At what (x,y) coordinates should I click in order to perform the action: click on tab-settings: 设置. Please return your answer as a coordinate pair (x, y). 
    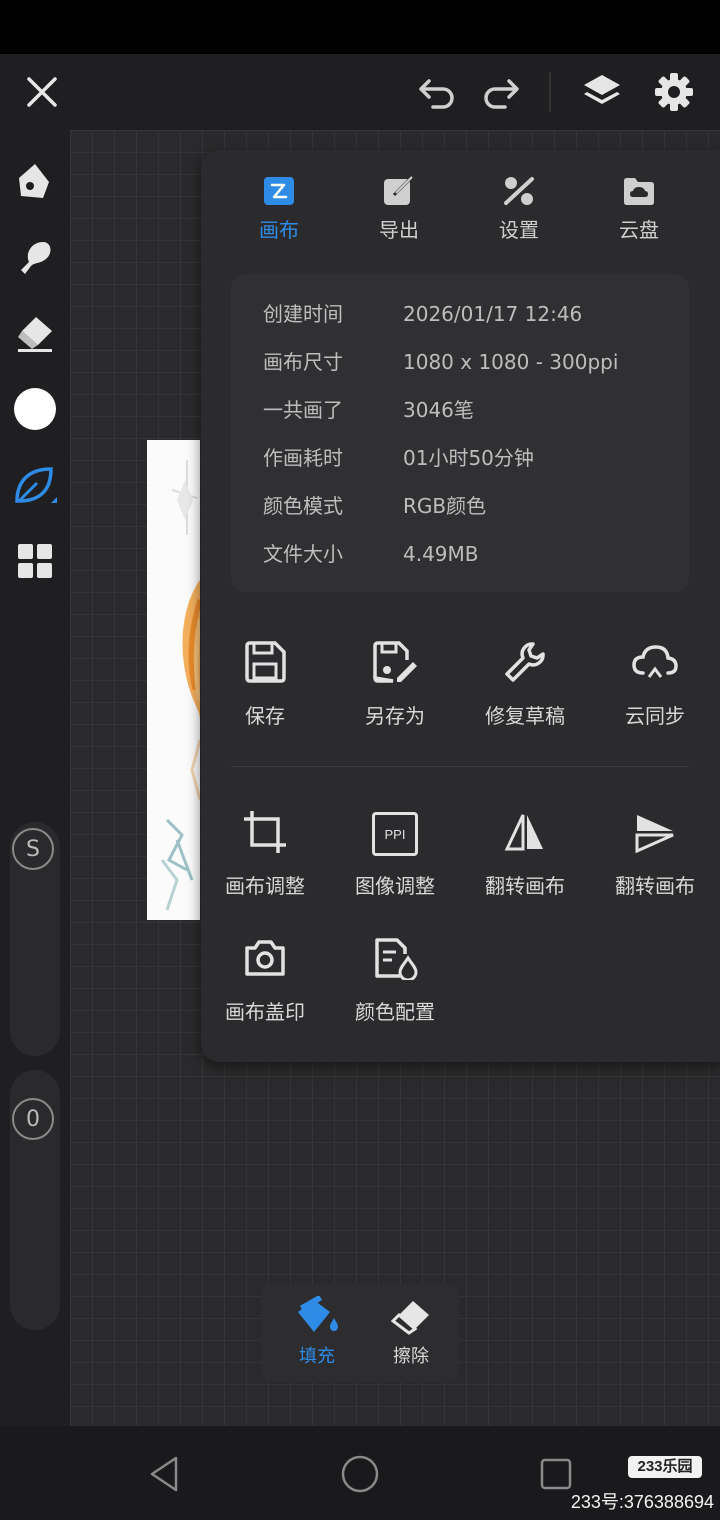
    Looking at the image, I should click on (519, 207).